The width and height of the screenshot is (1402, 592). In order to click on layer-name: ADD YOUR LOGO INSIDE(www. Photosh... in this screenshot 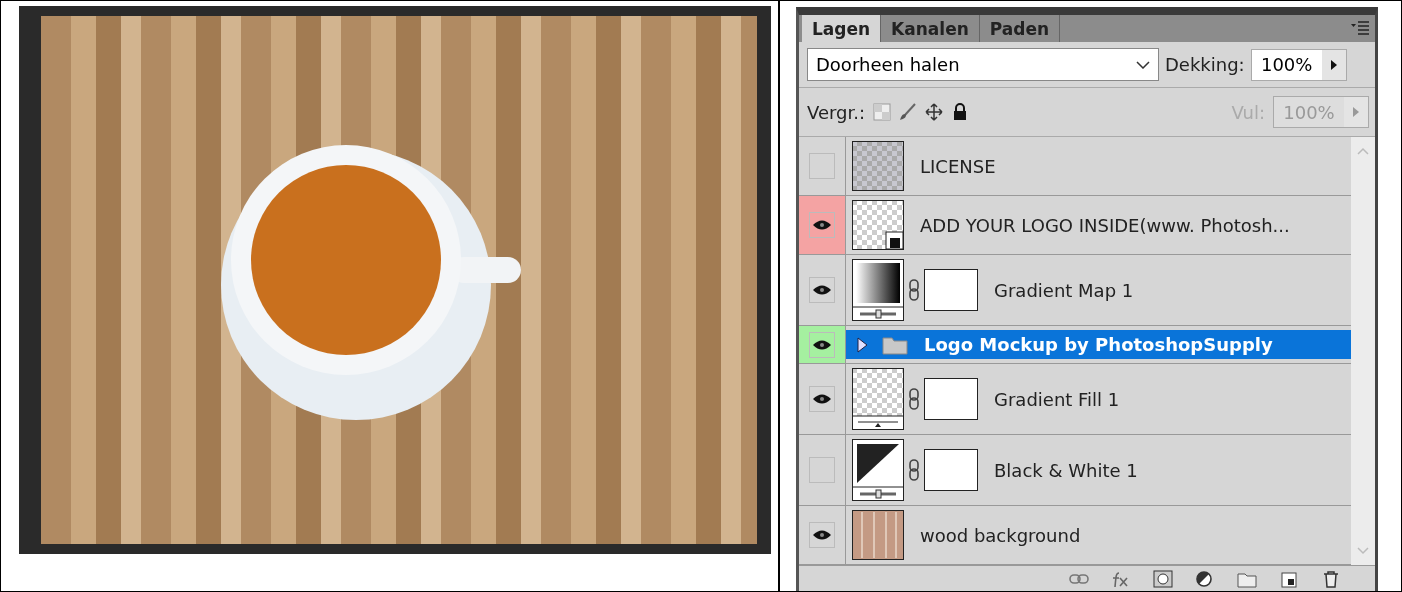, I will do `click(1105, 225)`.